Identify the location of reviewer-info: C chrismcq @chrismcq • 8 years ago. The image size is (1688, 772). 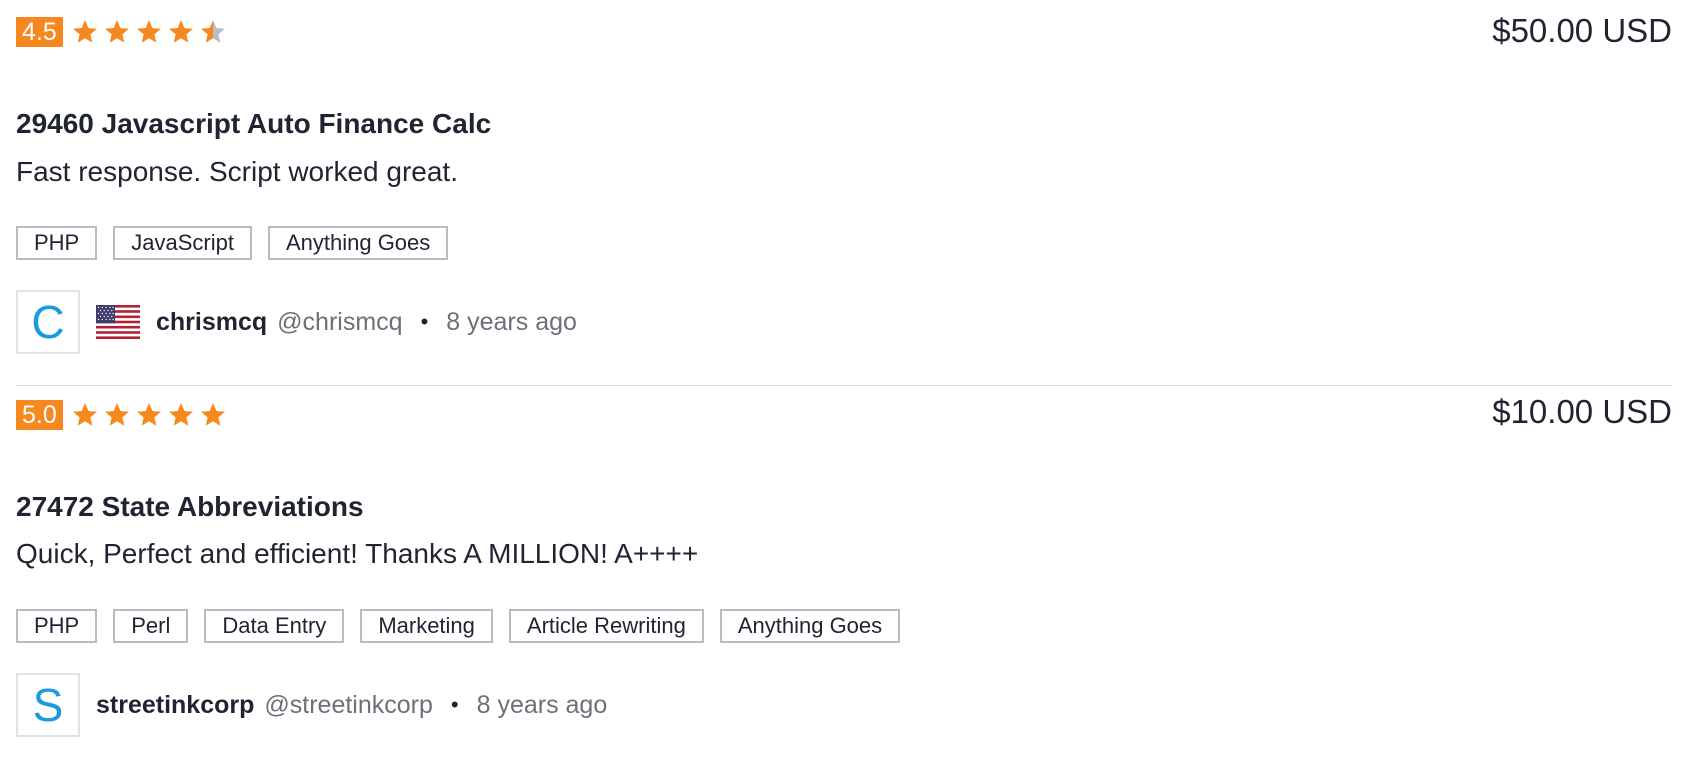
(296, 322).